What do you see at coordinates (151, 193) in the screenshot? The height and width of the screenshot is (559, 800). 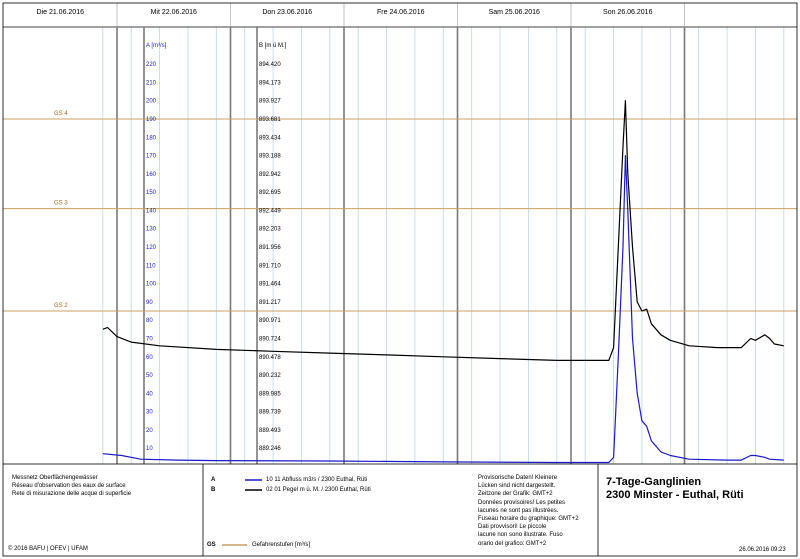 I see `axis-a-tick: 150` at bounding box center [151, 193].